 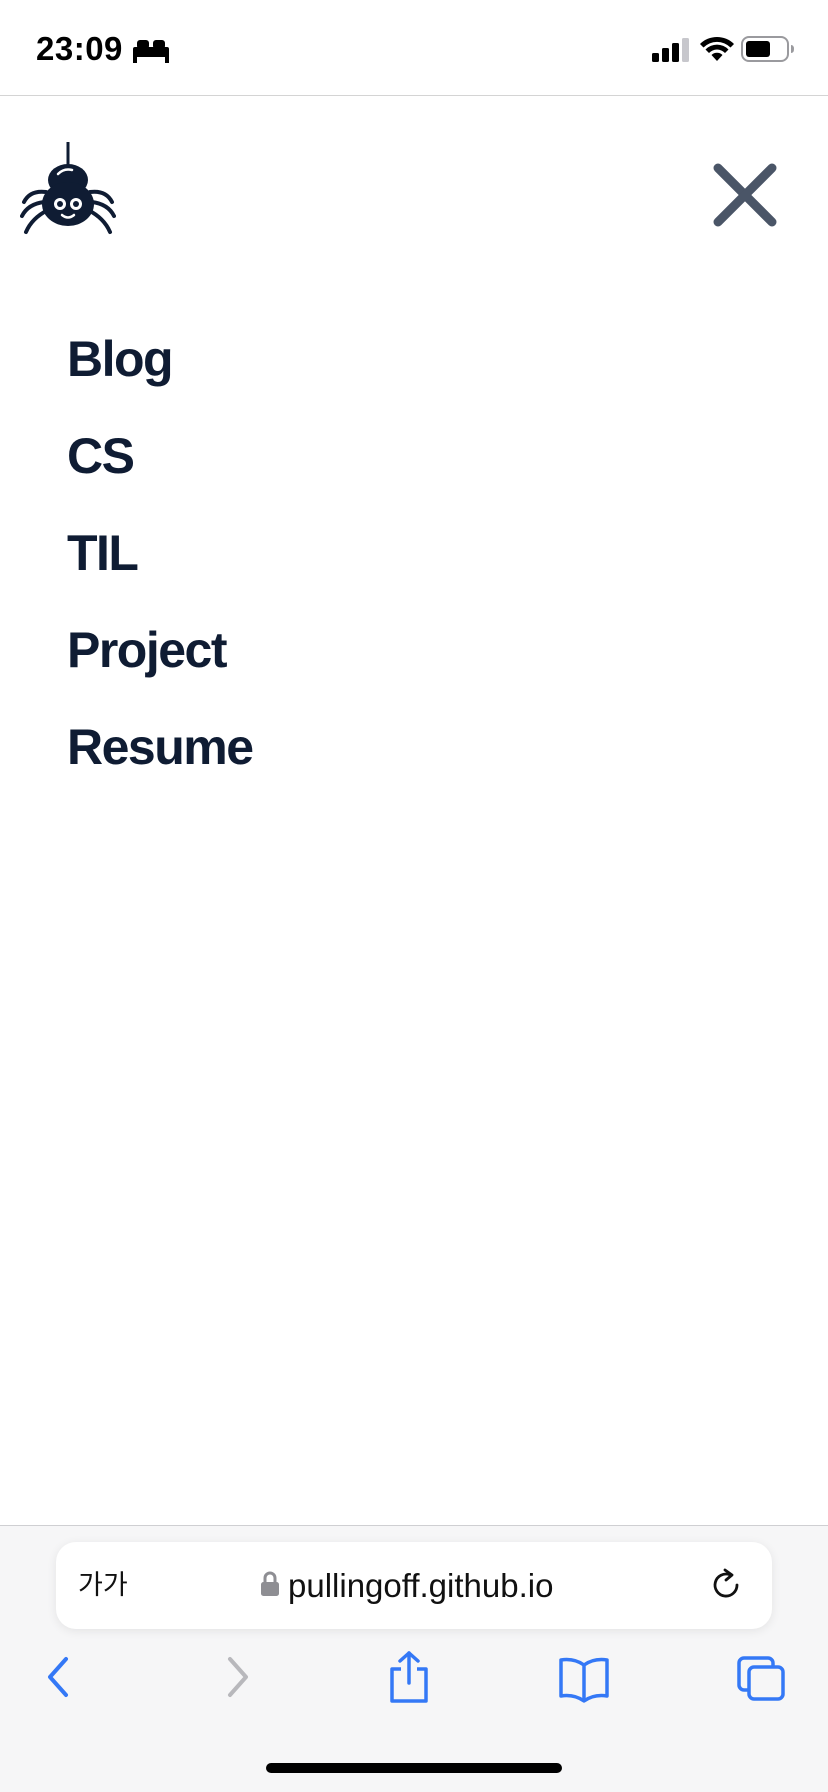 What do you see at coordinates (420, 1585) in the screenshot?
I see `url-text: pullingoff.github.io` at bounding box center [420, 1585].